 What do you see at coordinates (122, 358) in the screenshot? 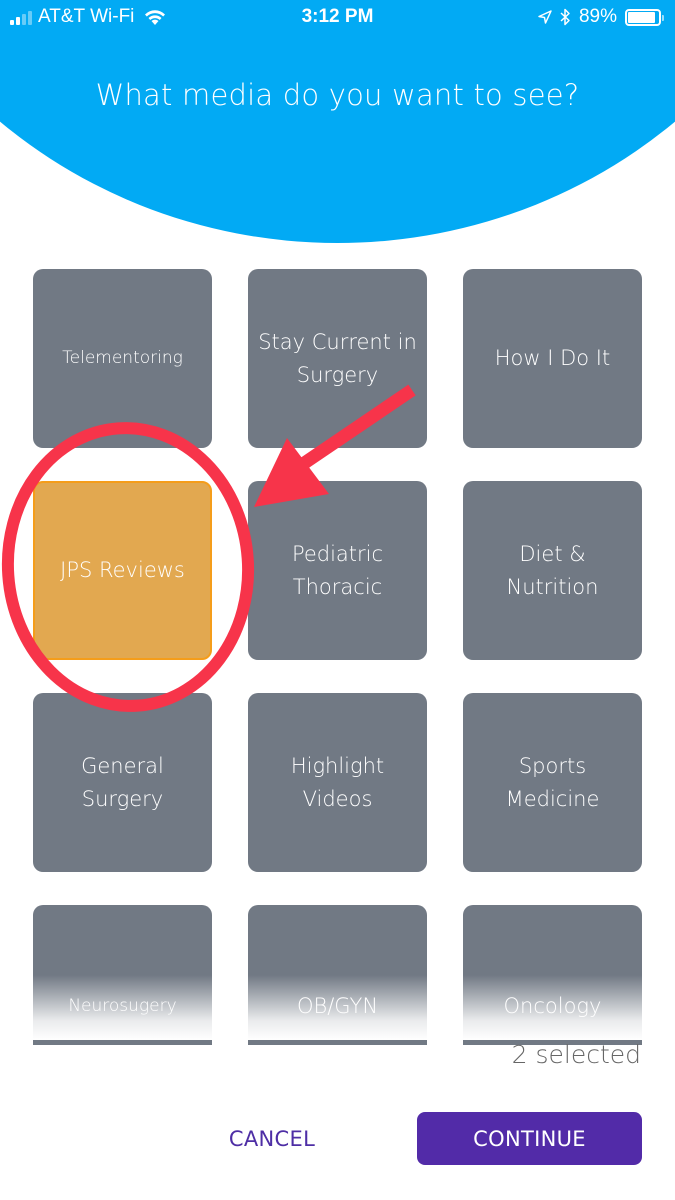
I see `tile-telementoring: Telementoring` at bounding box center [122, 358].